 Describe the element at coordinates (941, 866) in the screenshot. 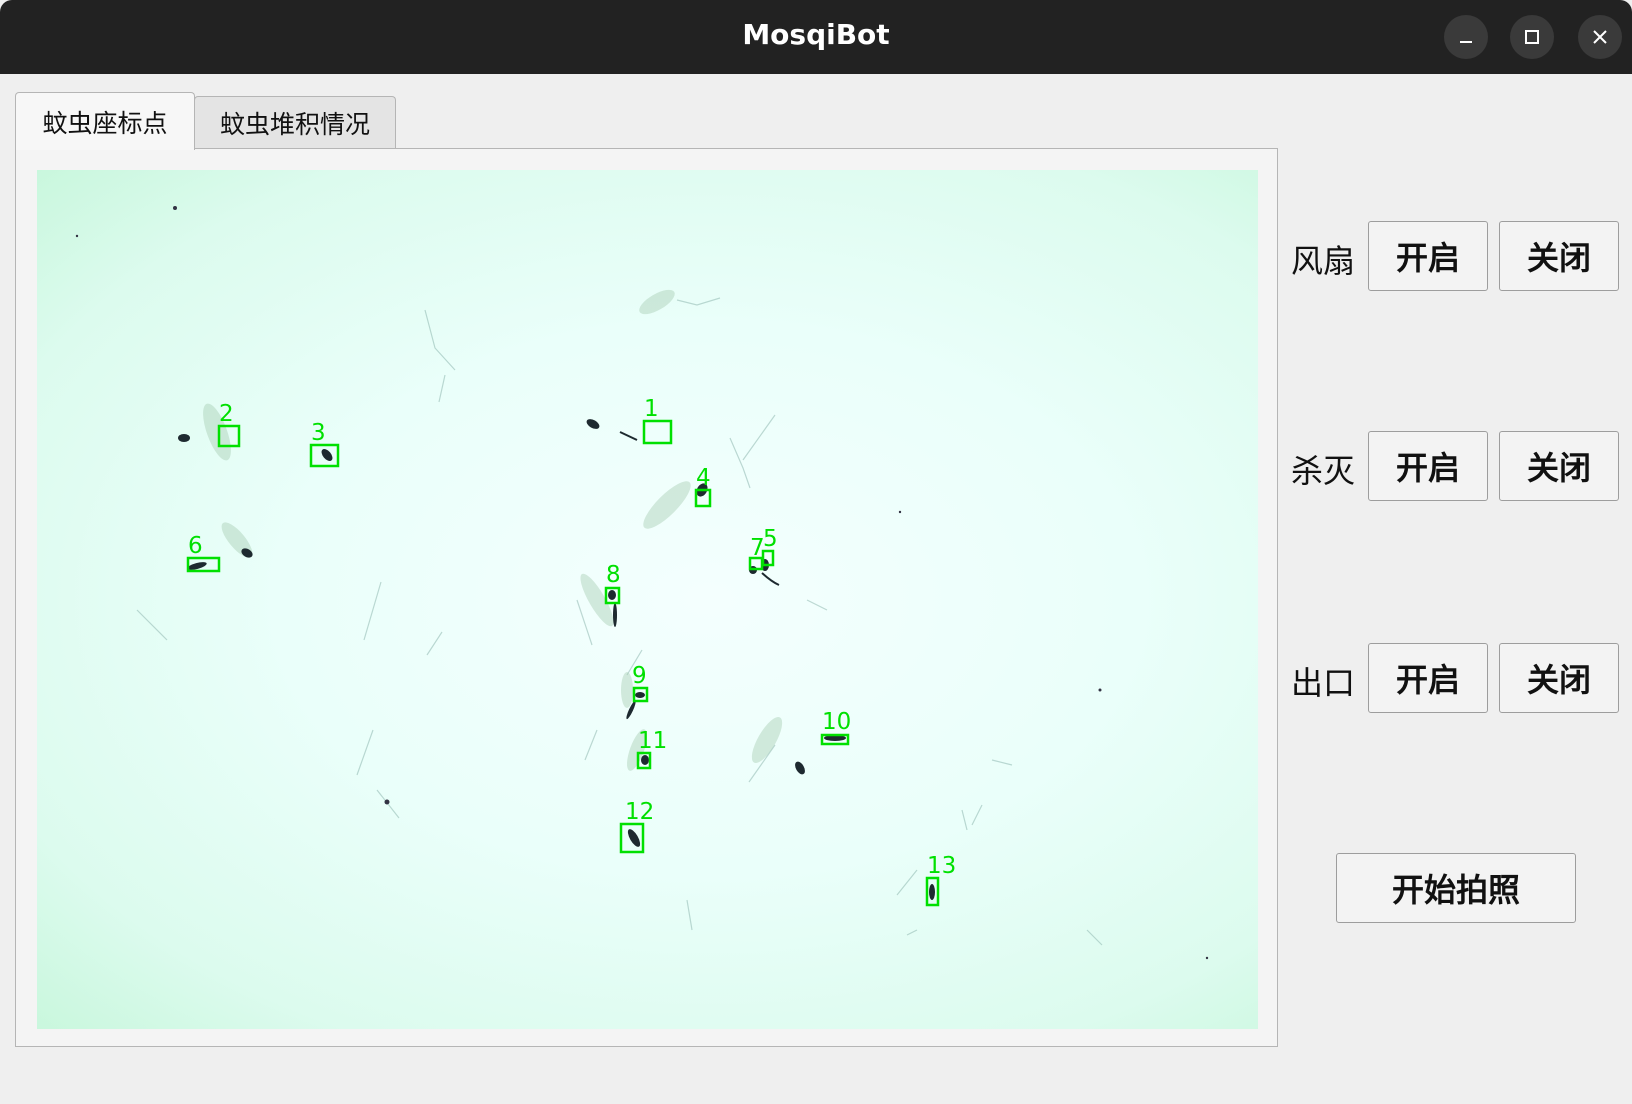

I see `detection-label: 13` at that location.